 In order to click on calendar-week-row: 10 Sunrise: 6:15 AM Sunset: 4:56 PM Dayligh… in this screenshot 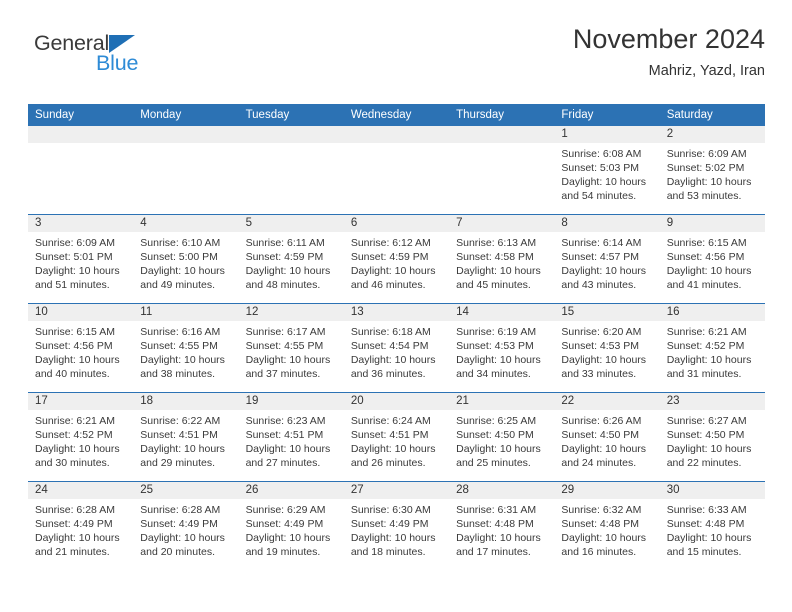, I will do `click(396, 347)`.